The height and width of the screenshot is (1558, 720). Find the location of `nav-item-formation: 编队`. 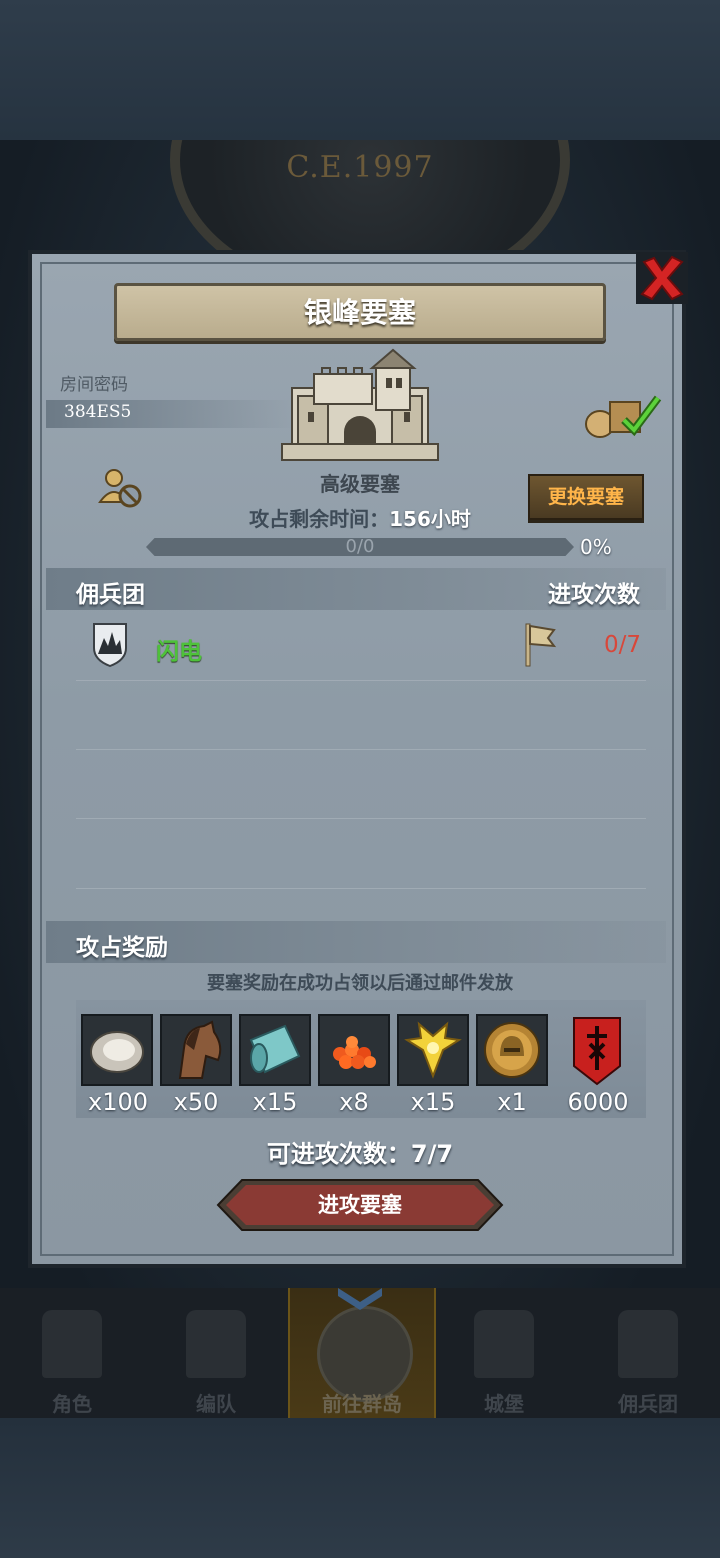

nav-item-formation: 编队 is located at coordinates (216, 1353).